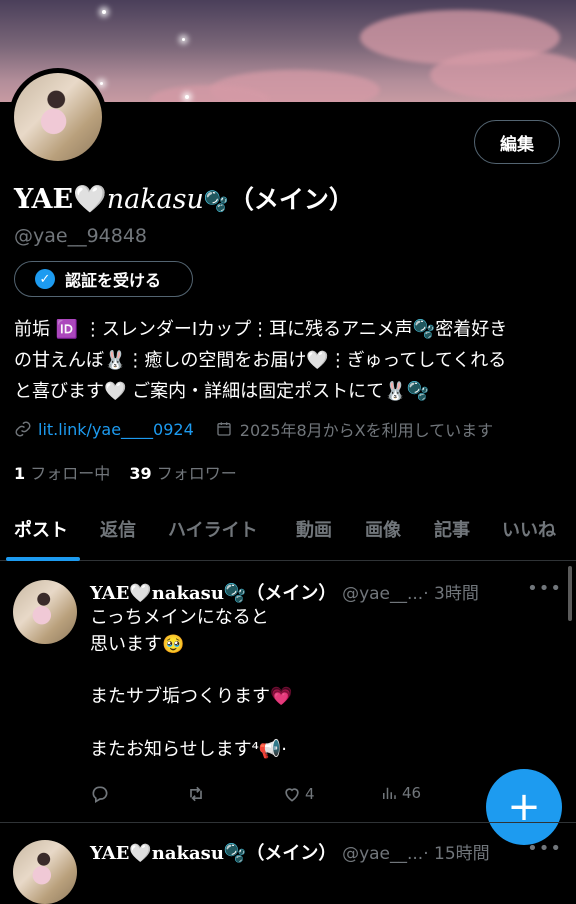 This screenshot has height=904, width=576. Describe the element at coordinates (451, 594) in the screenshot. I see `post-time: · 3時間` at that location.